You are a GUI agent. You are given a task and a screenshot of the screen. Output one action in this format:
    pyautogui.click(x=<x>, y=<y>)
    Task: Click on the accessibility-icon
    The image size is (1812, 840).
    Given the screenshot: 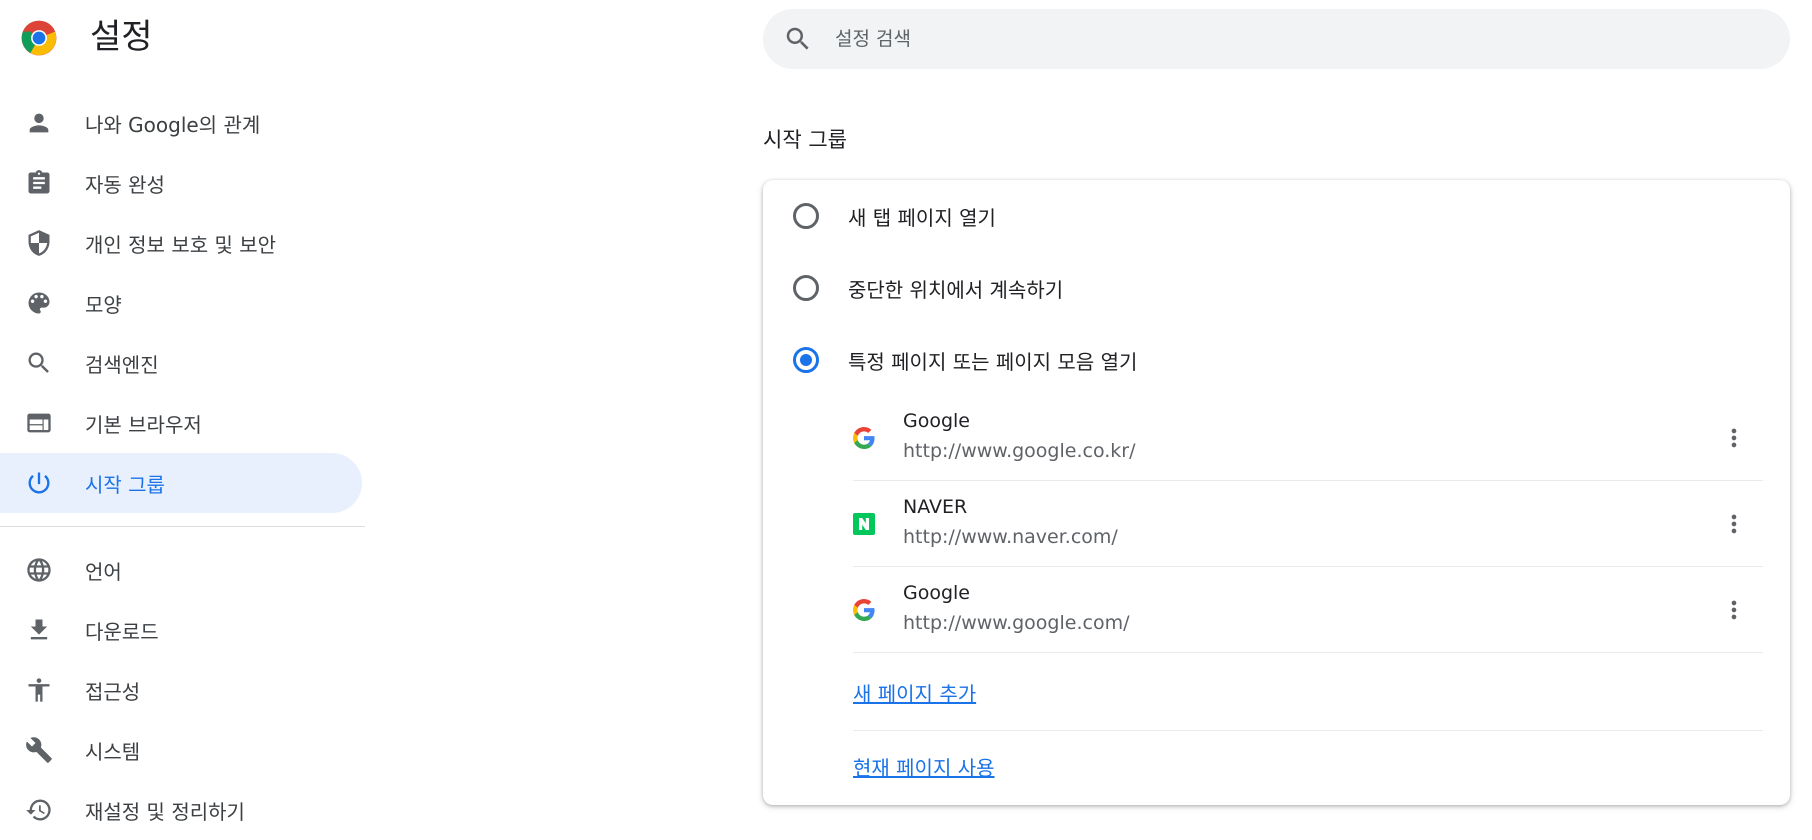 What is the action you would take?
    pyautogui.click(x=39, y=690)
    